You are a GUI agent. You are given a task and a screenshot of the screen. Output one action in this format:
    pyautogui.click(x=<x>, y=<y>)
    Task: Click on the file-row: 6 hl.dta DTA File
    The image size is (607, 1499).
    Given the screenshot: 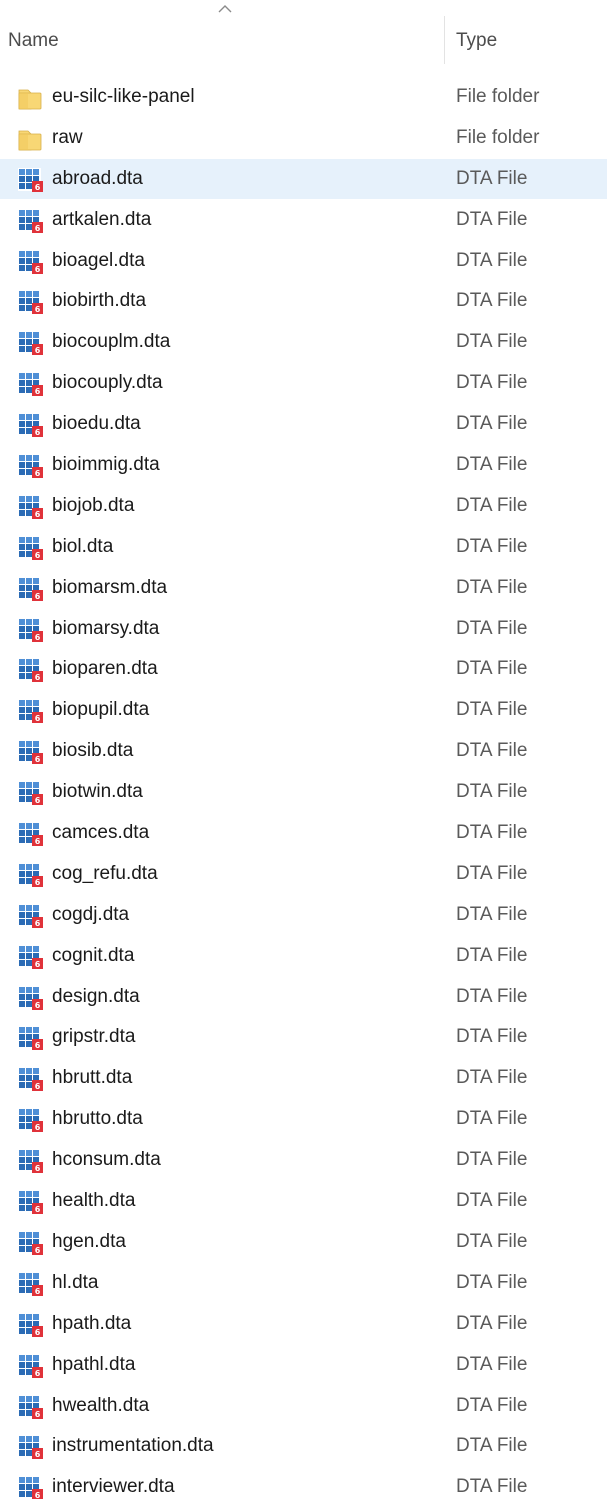 What is the action you would take?
    pyautogui.click(x=303, y=1283)
    